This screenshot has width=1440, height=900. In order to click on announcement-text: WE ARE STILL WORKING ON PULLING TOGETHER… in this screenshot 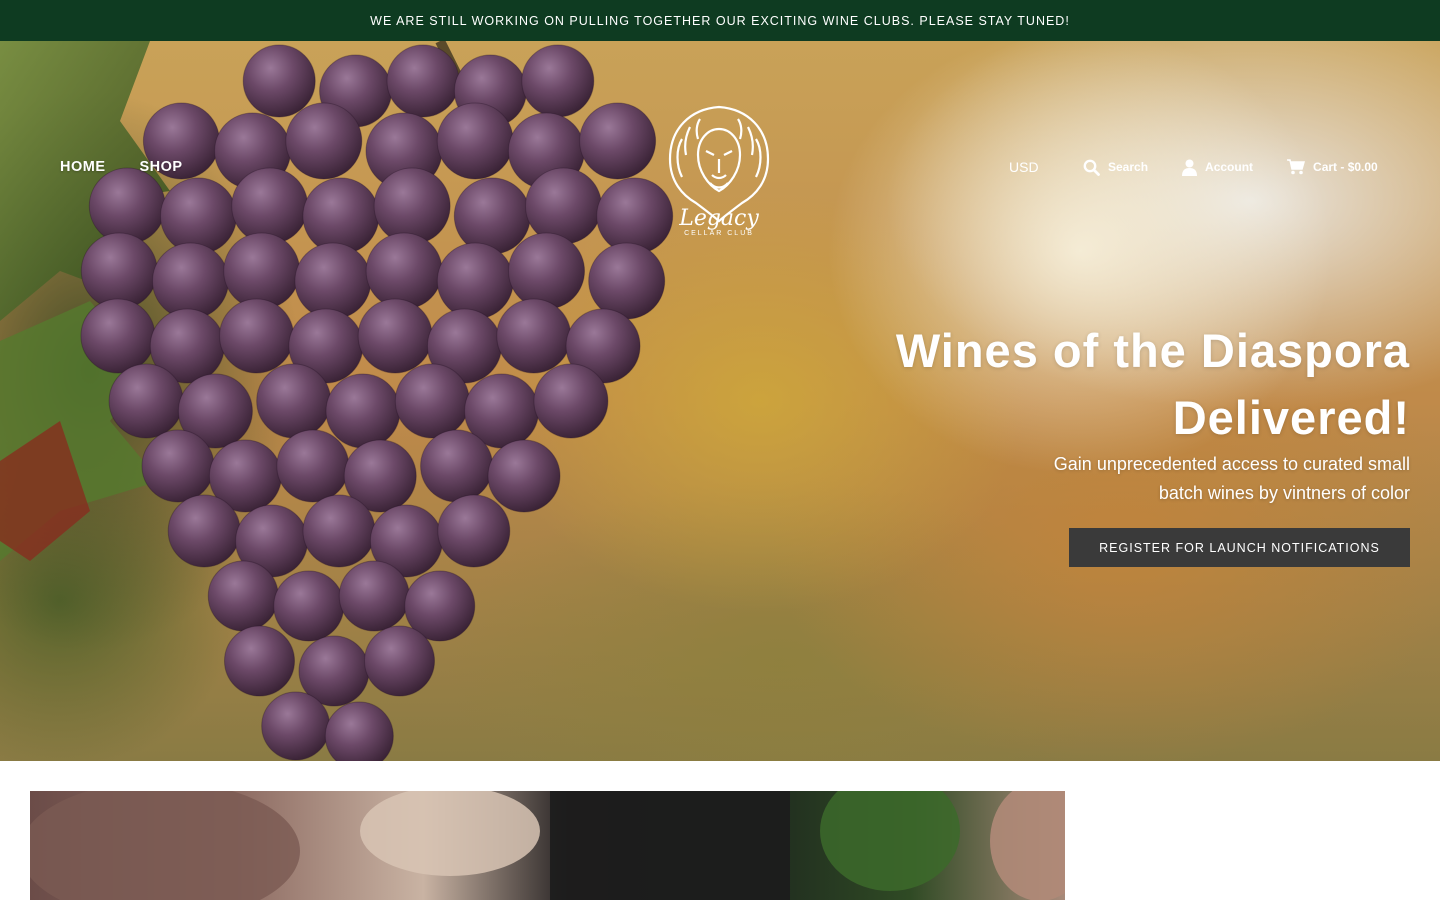, I will do `click(720, 20)`.